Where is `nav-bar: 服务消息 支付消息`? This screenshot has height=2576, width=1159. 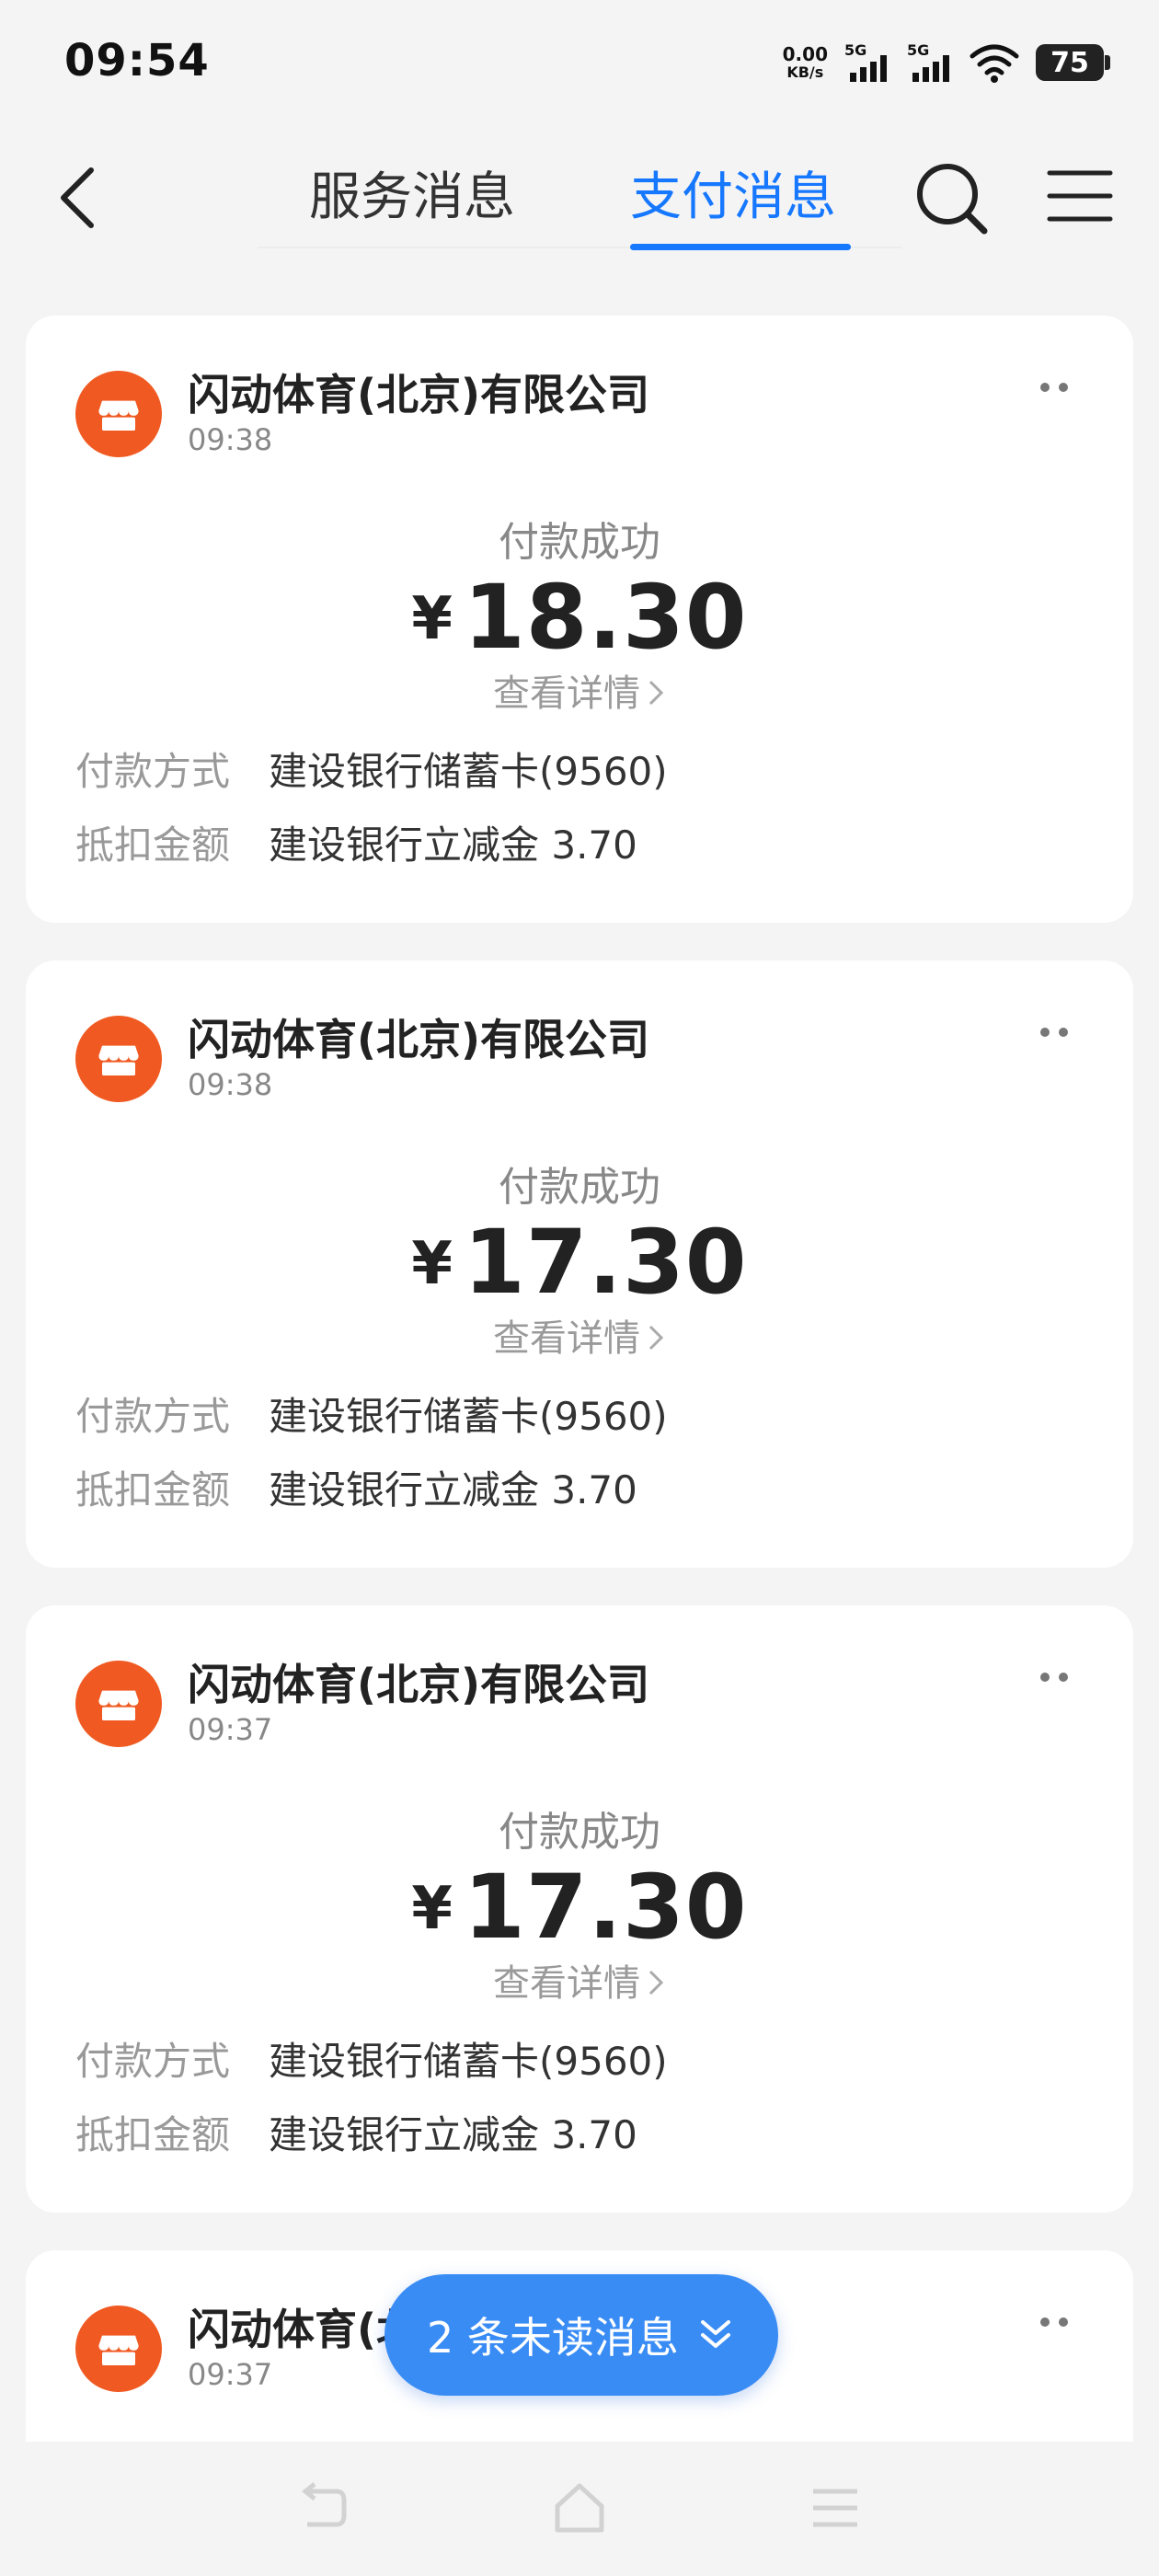
nav-bar: 服务消息 支付消息 is located at coordinates (579, 198).